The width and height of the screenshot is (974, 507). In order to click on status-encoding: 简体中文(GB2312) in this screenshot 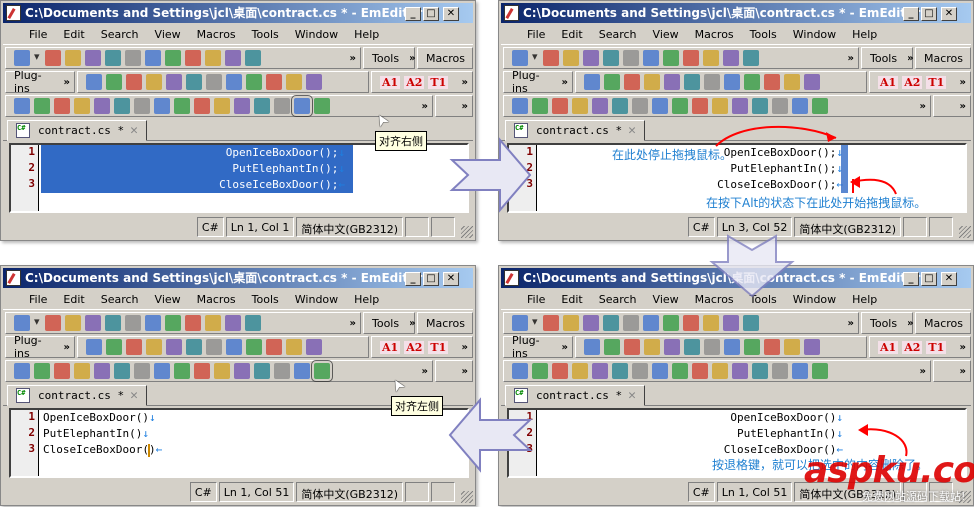, I will do `click(349, 492)`.